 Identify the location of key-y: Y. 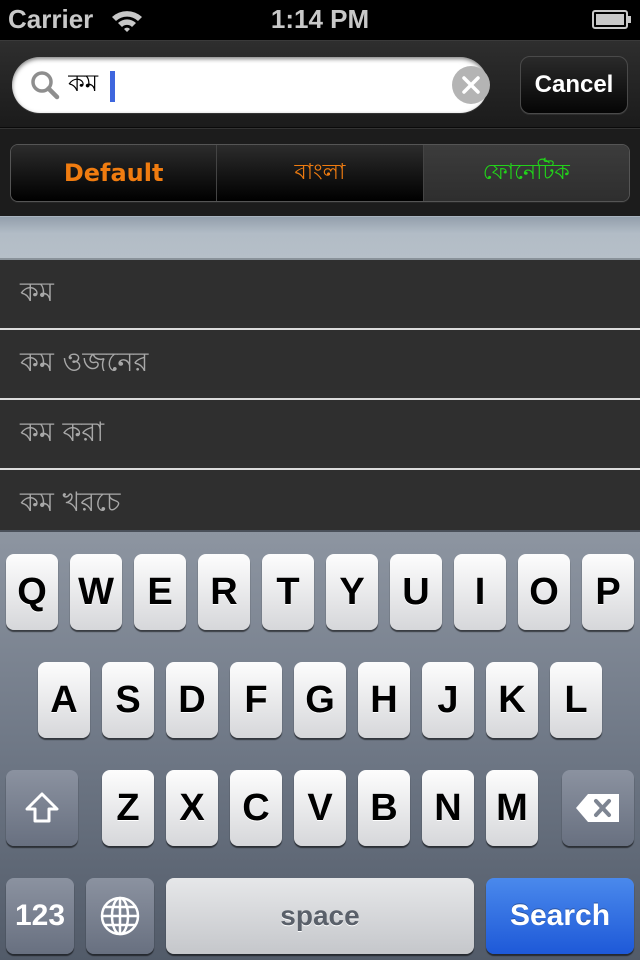
(352, 592).